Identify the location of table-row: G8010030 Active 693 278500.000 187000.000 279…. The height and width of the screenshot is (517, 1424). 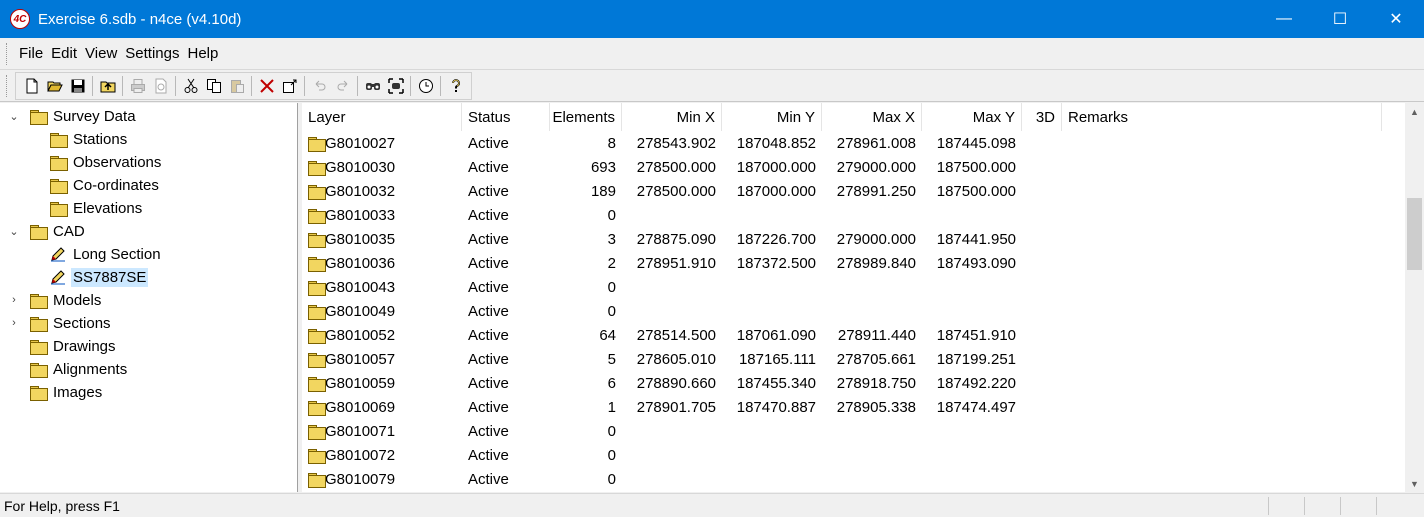
(842, 167).